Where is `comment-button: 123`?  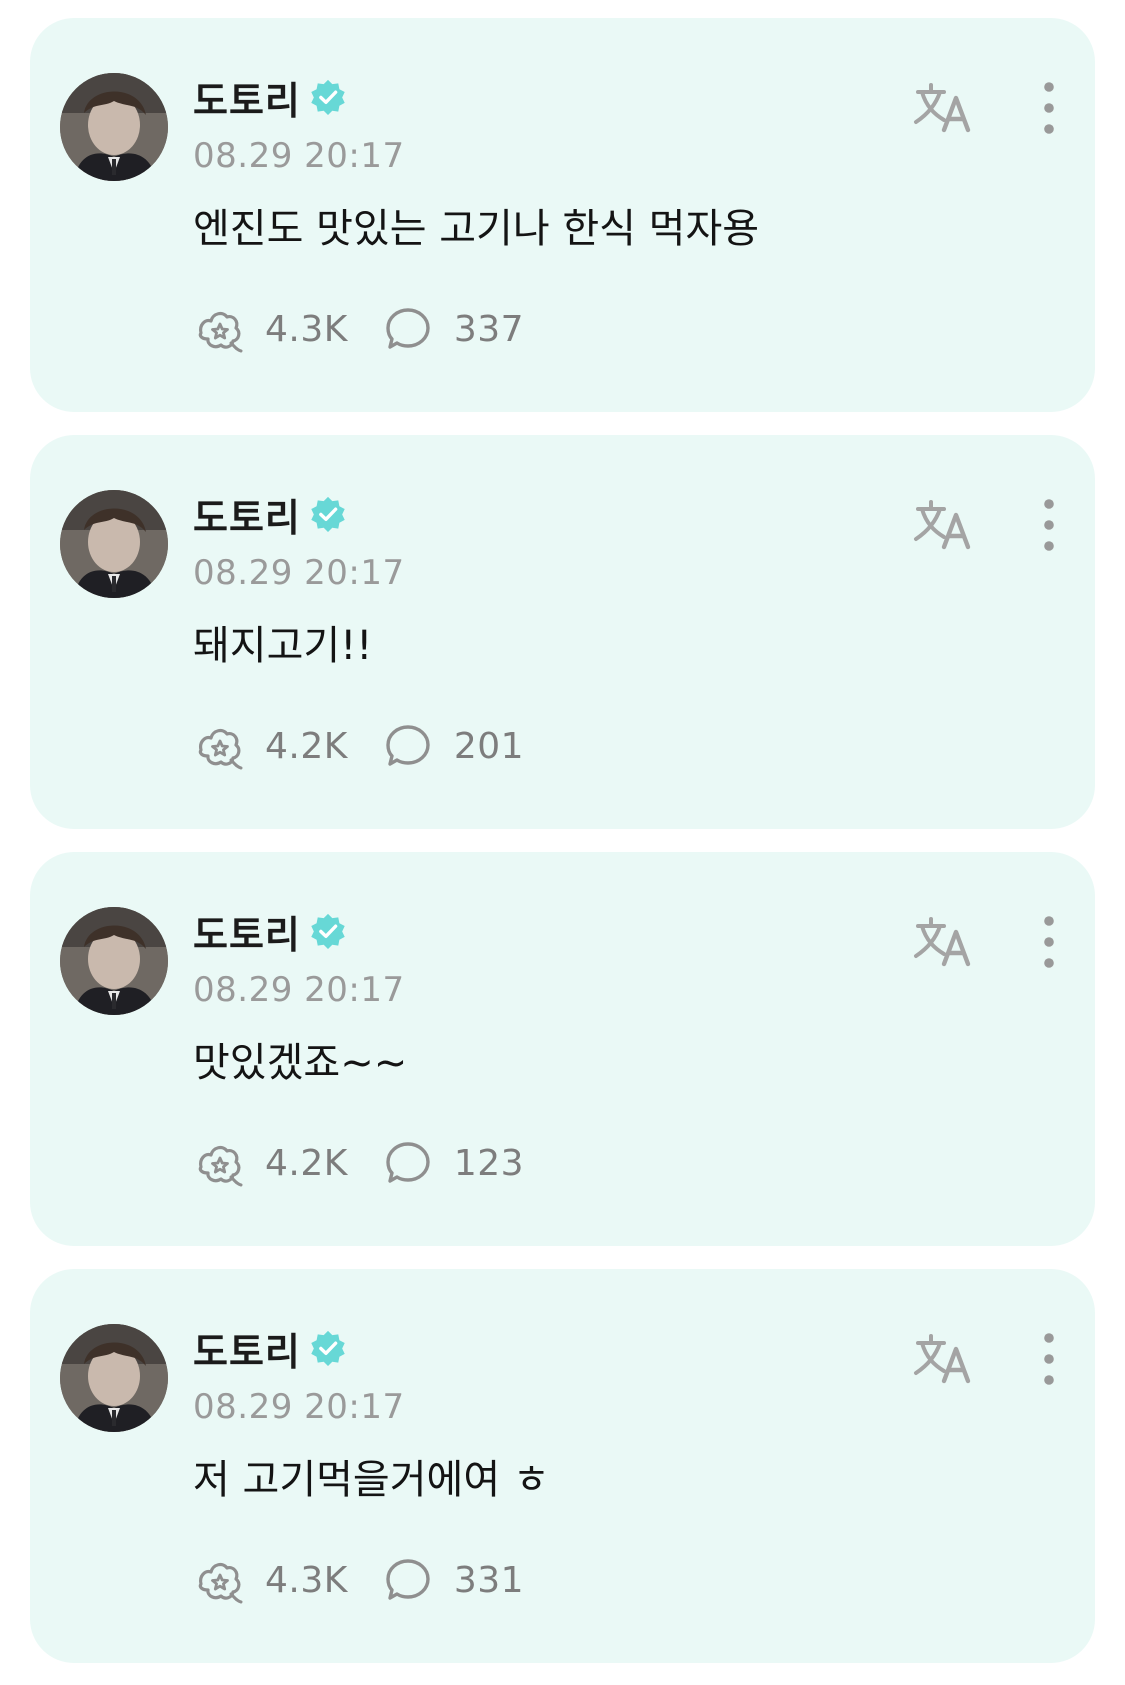
comment-button: 123 is located at coordinates (453, 1163).